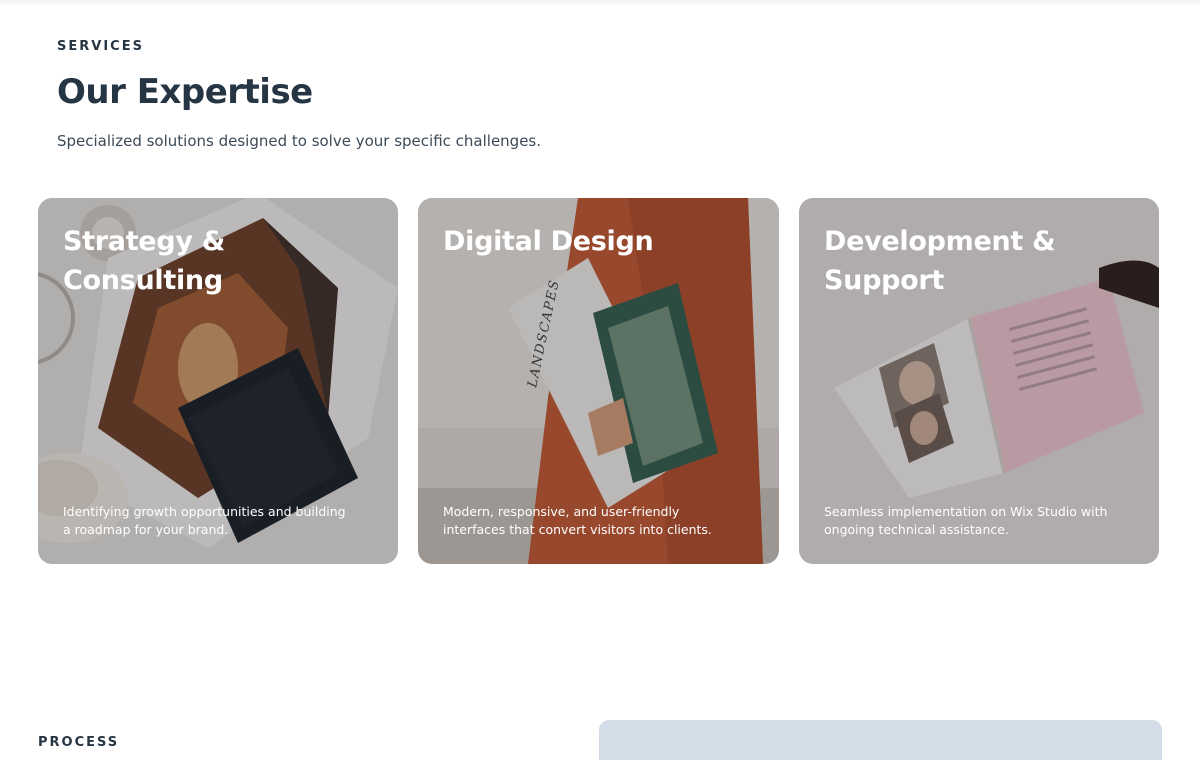 The height and width of the screenshot is (760, 1200). Describe the element at coordinates (880, 740) in the screenshot. I see `process-panel` at that location.